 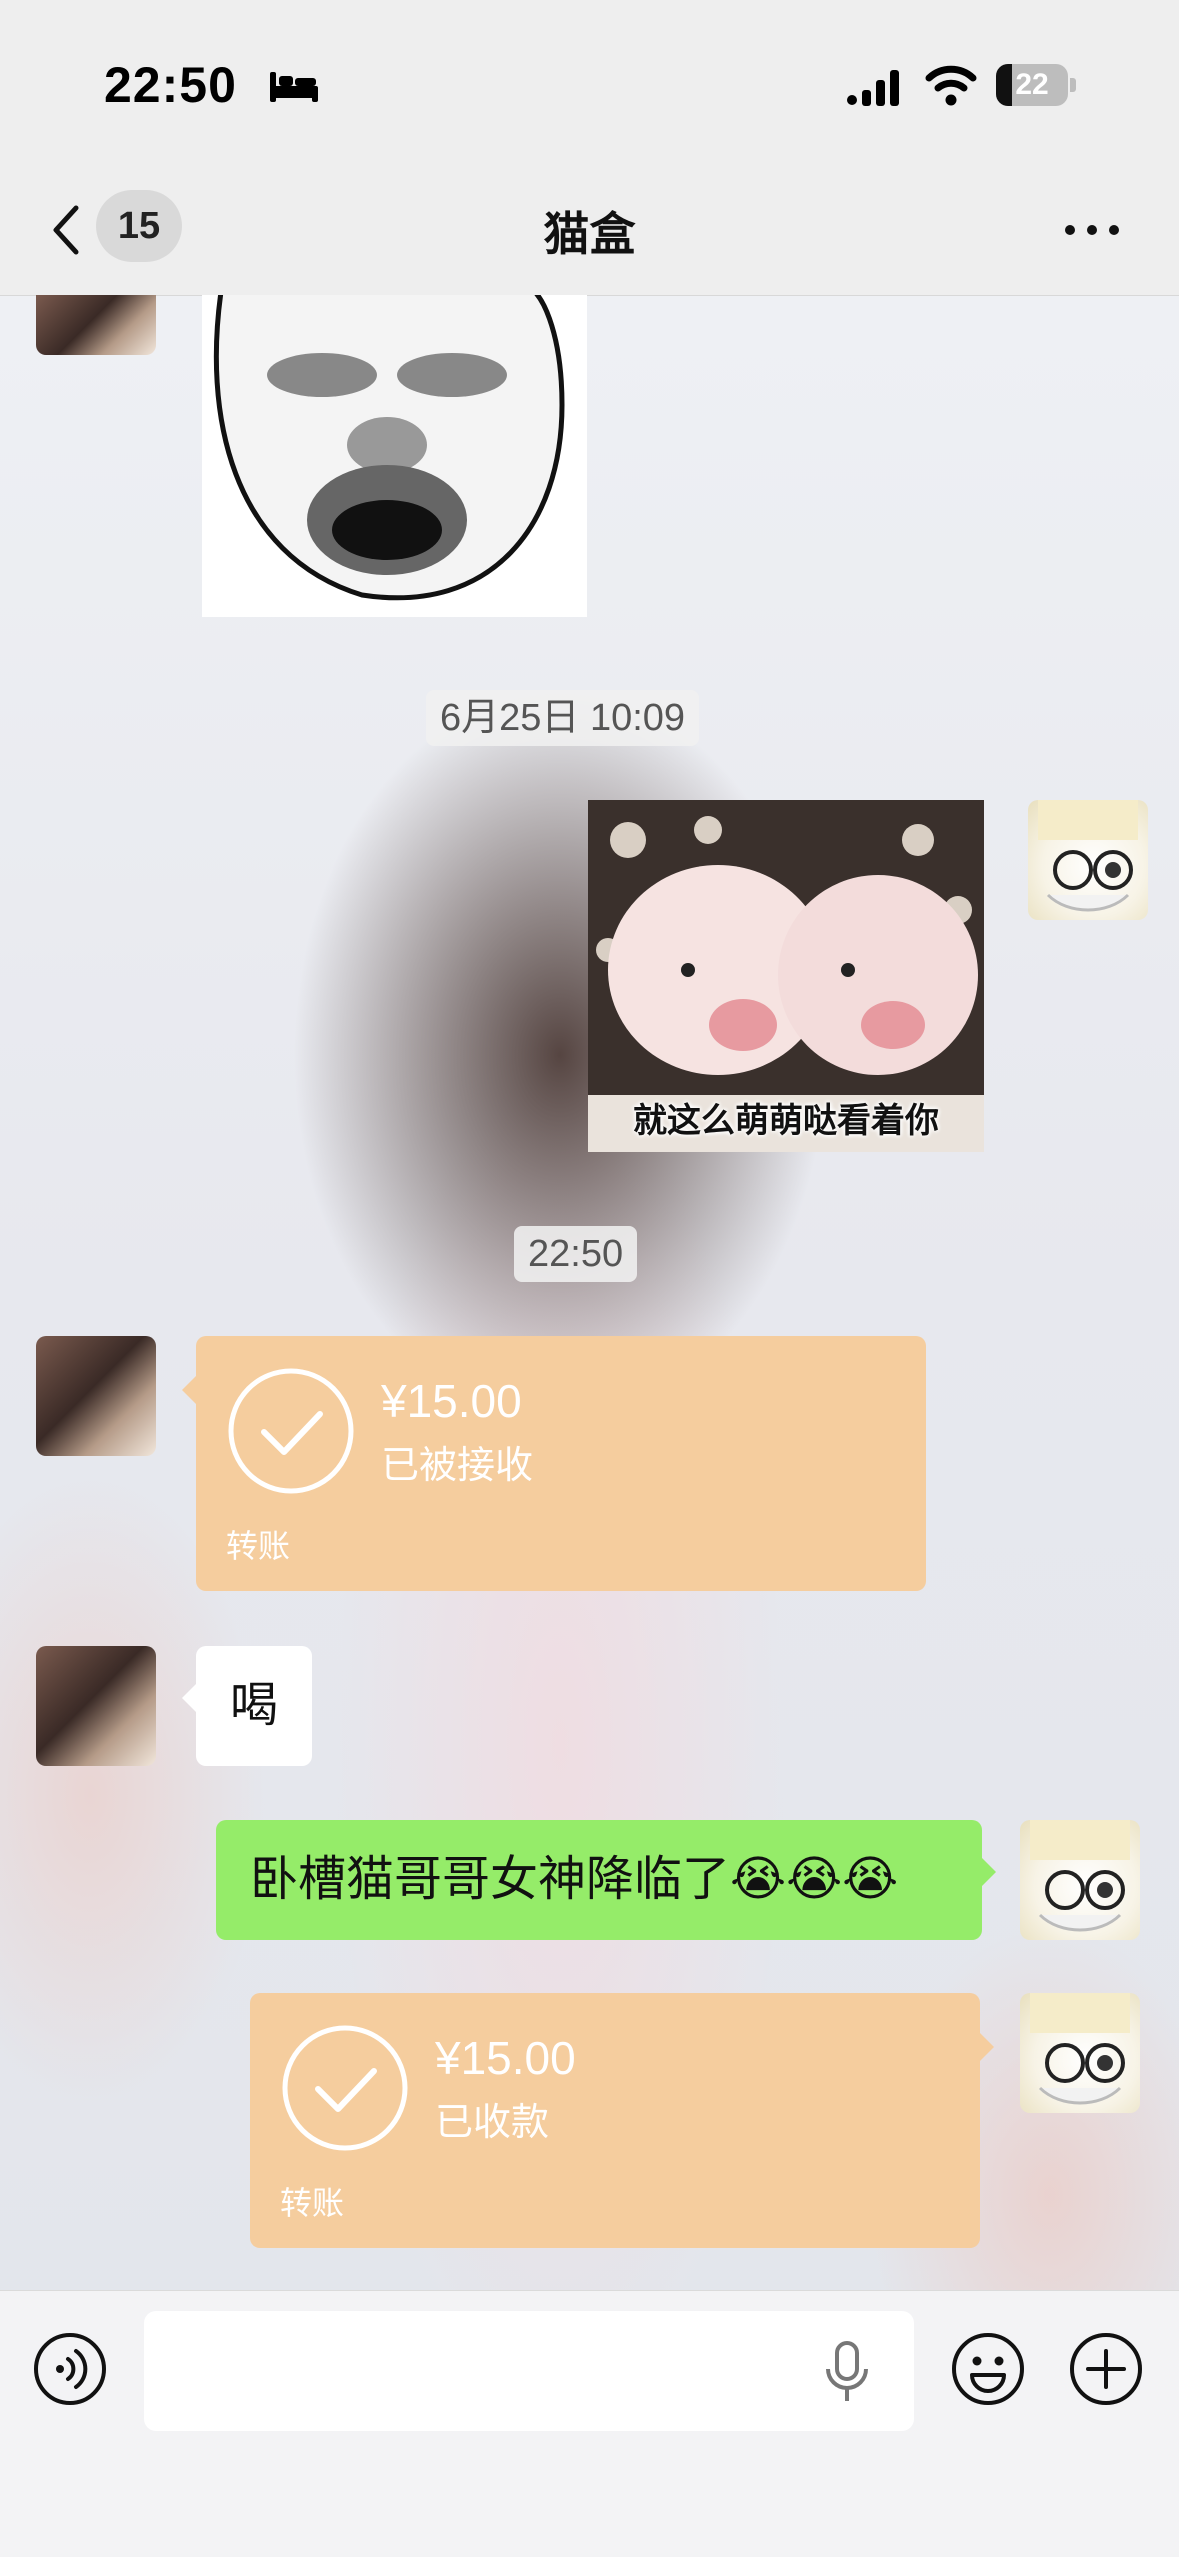 What do you see at coordinates (554, 1463) in the screenshot?
I see `transfer-card-received: ¥15.00 已被接收 转账` at bounding box center [554, 1463].